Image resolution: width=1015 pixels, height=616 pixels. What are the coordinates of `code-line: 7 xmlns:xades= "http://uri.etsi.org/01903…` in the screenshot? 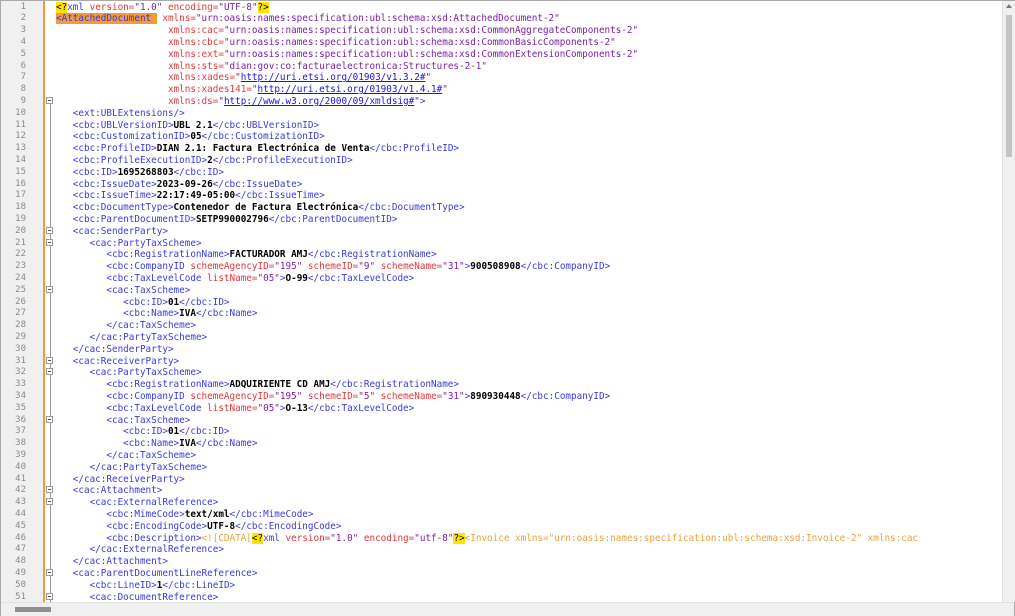 It's located at (501, 78).